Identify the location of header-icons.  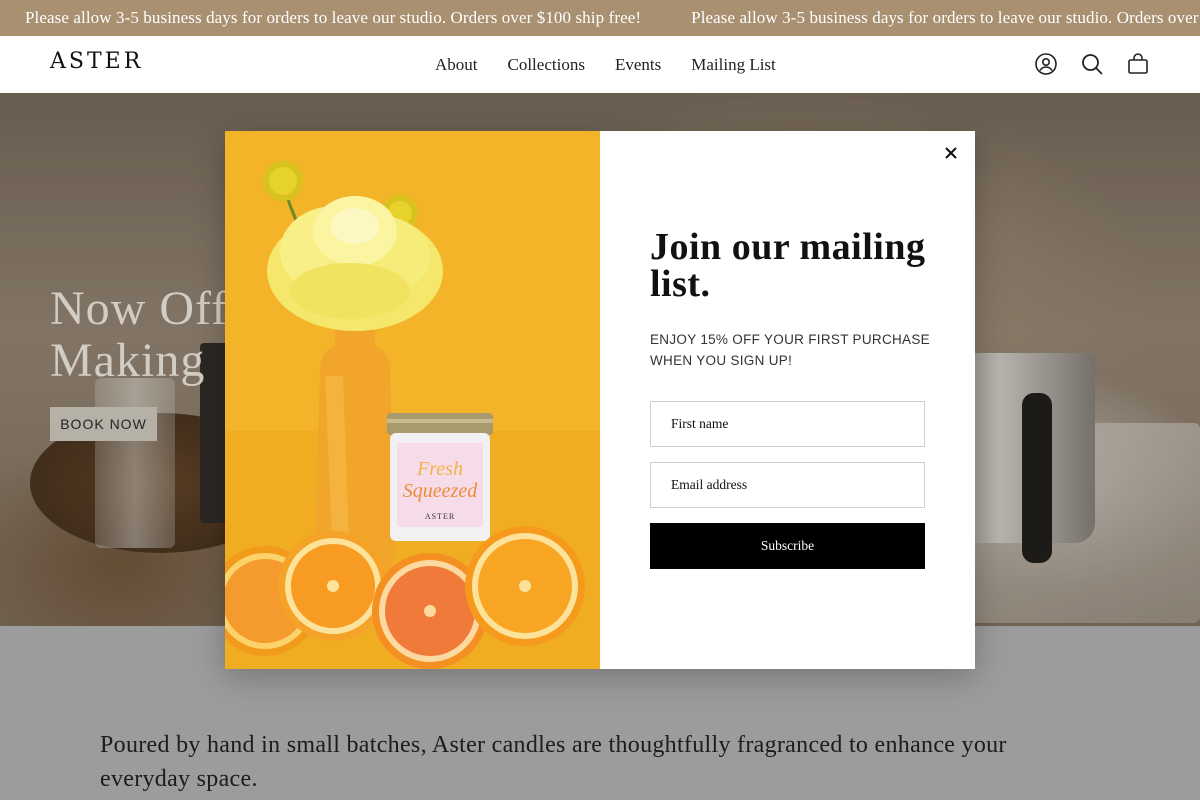
(1092, 64).